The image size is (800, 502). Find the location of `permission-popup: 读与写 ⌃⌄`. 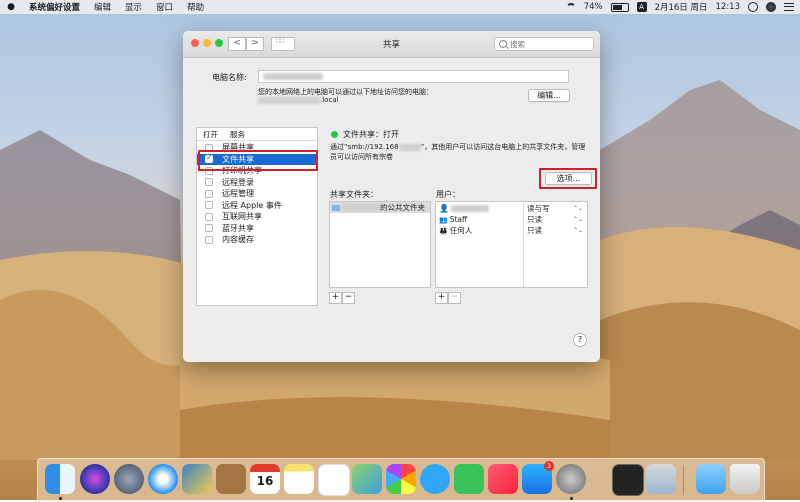

permission-popup: 读与写 ⌃⌄ is located at coordinates (555, 208).